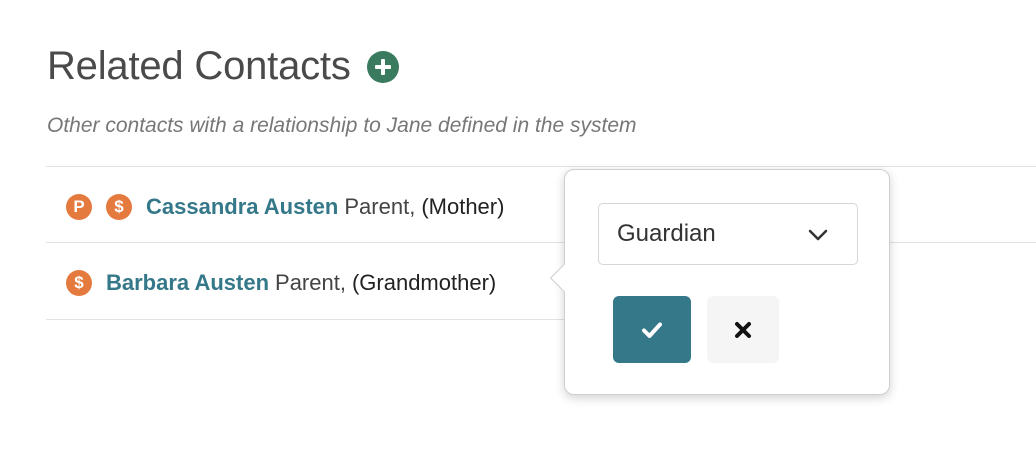  Describe the element at coordinates (728, 234) in the screenshot. I see `relationship-select: Guardian` at that location.